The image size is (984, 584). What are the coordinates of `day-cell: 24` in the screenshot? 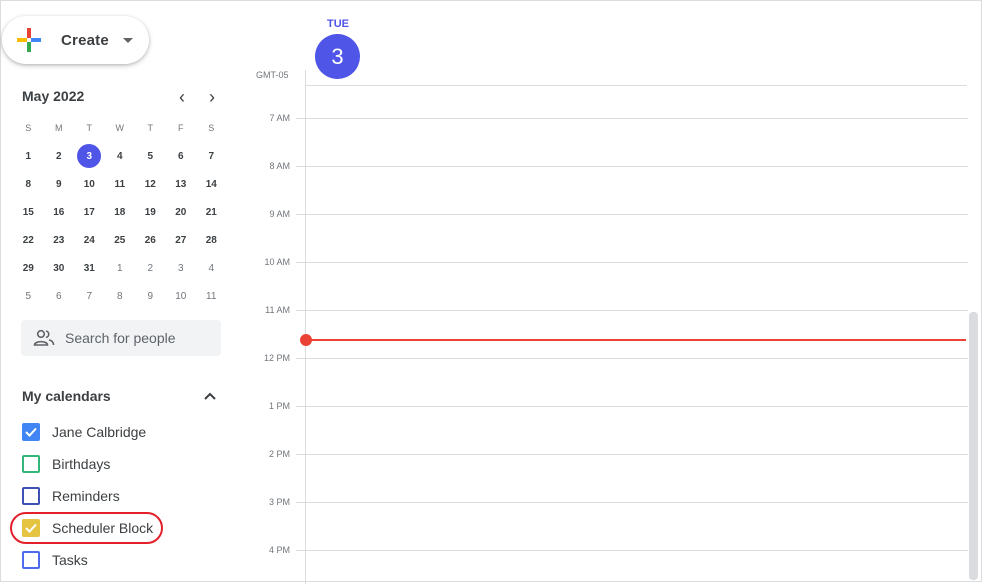 It's located at (89, 240).